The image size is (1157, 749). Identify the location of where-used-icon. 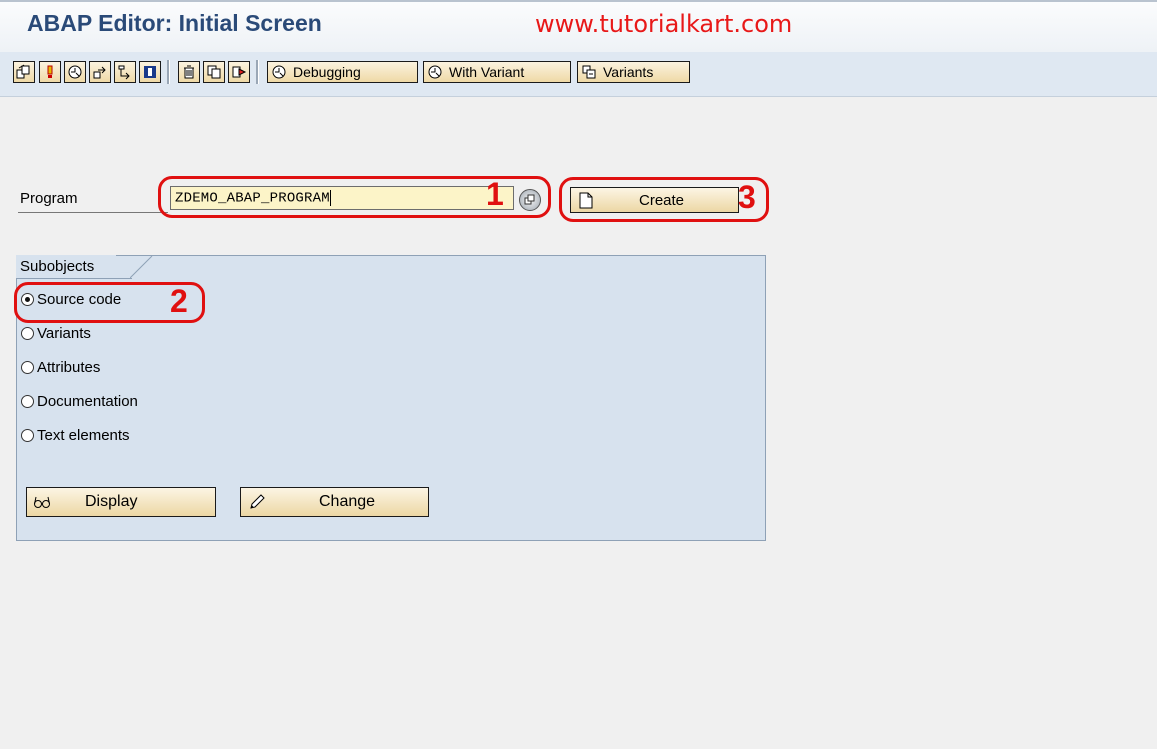
(124, 72).